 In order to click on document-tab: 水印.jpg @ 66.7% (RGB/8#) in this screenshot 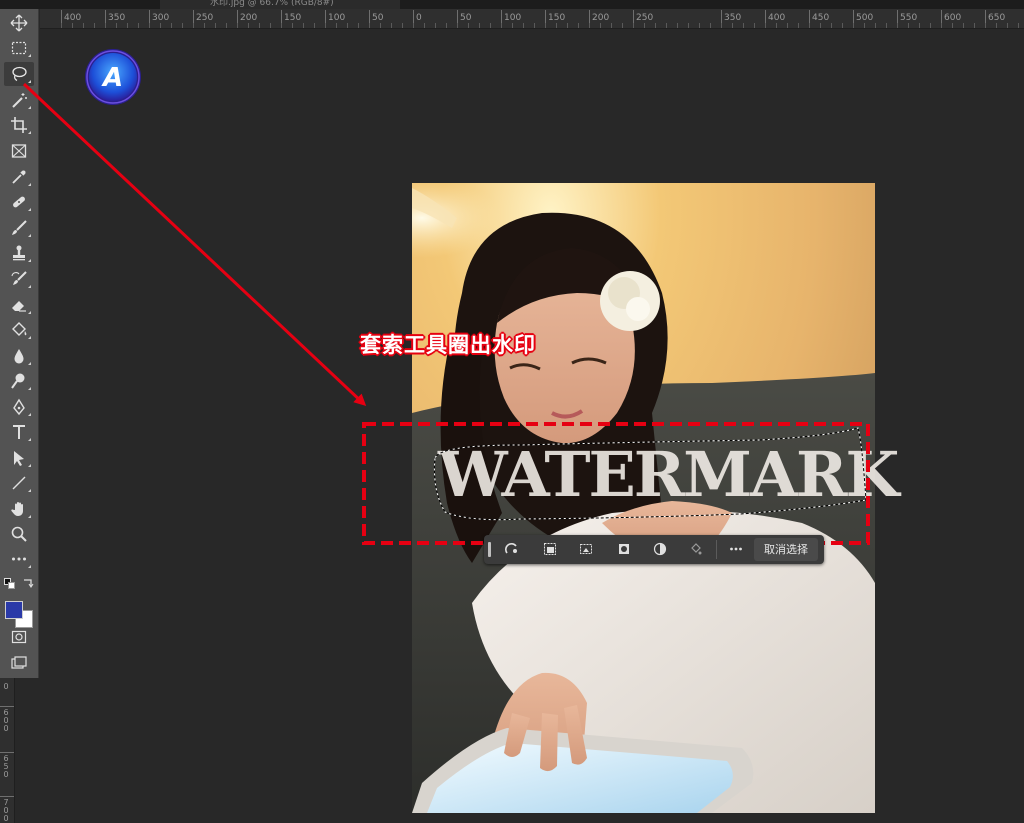, I will do `click(280, 4)`.